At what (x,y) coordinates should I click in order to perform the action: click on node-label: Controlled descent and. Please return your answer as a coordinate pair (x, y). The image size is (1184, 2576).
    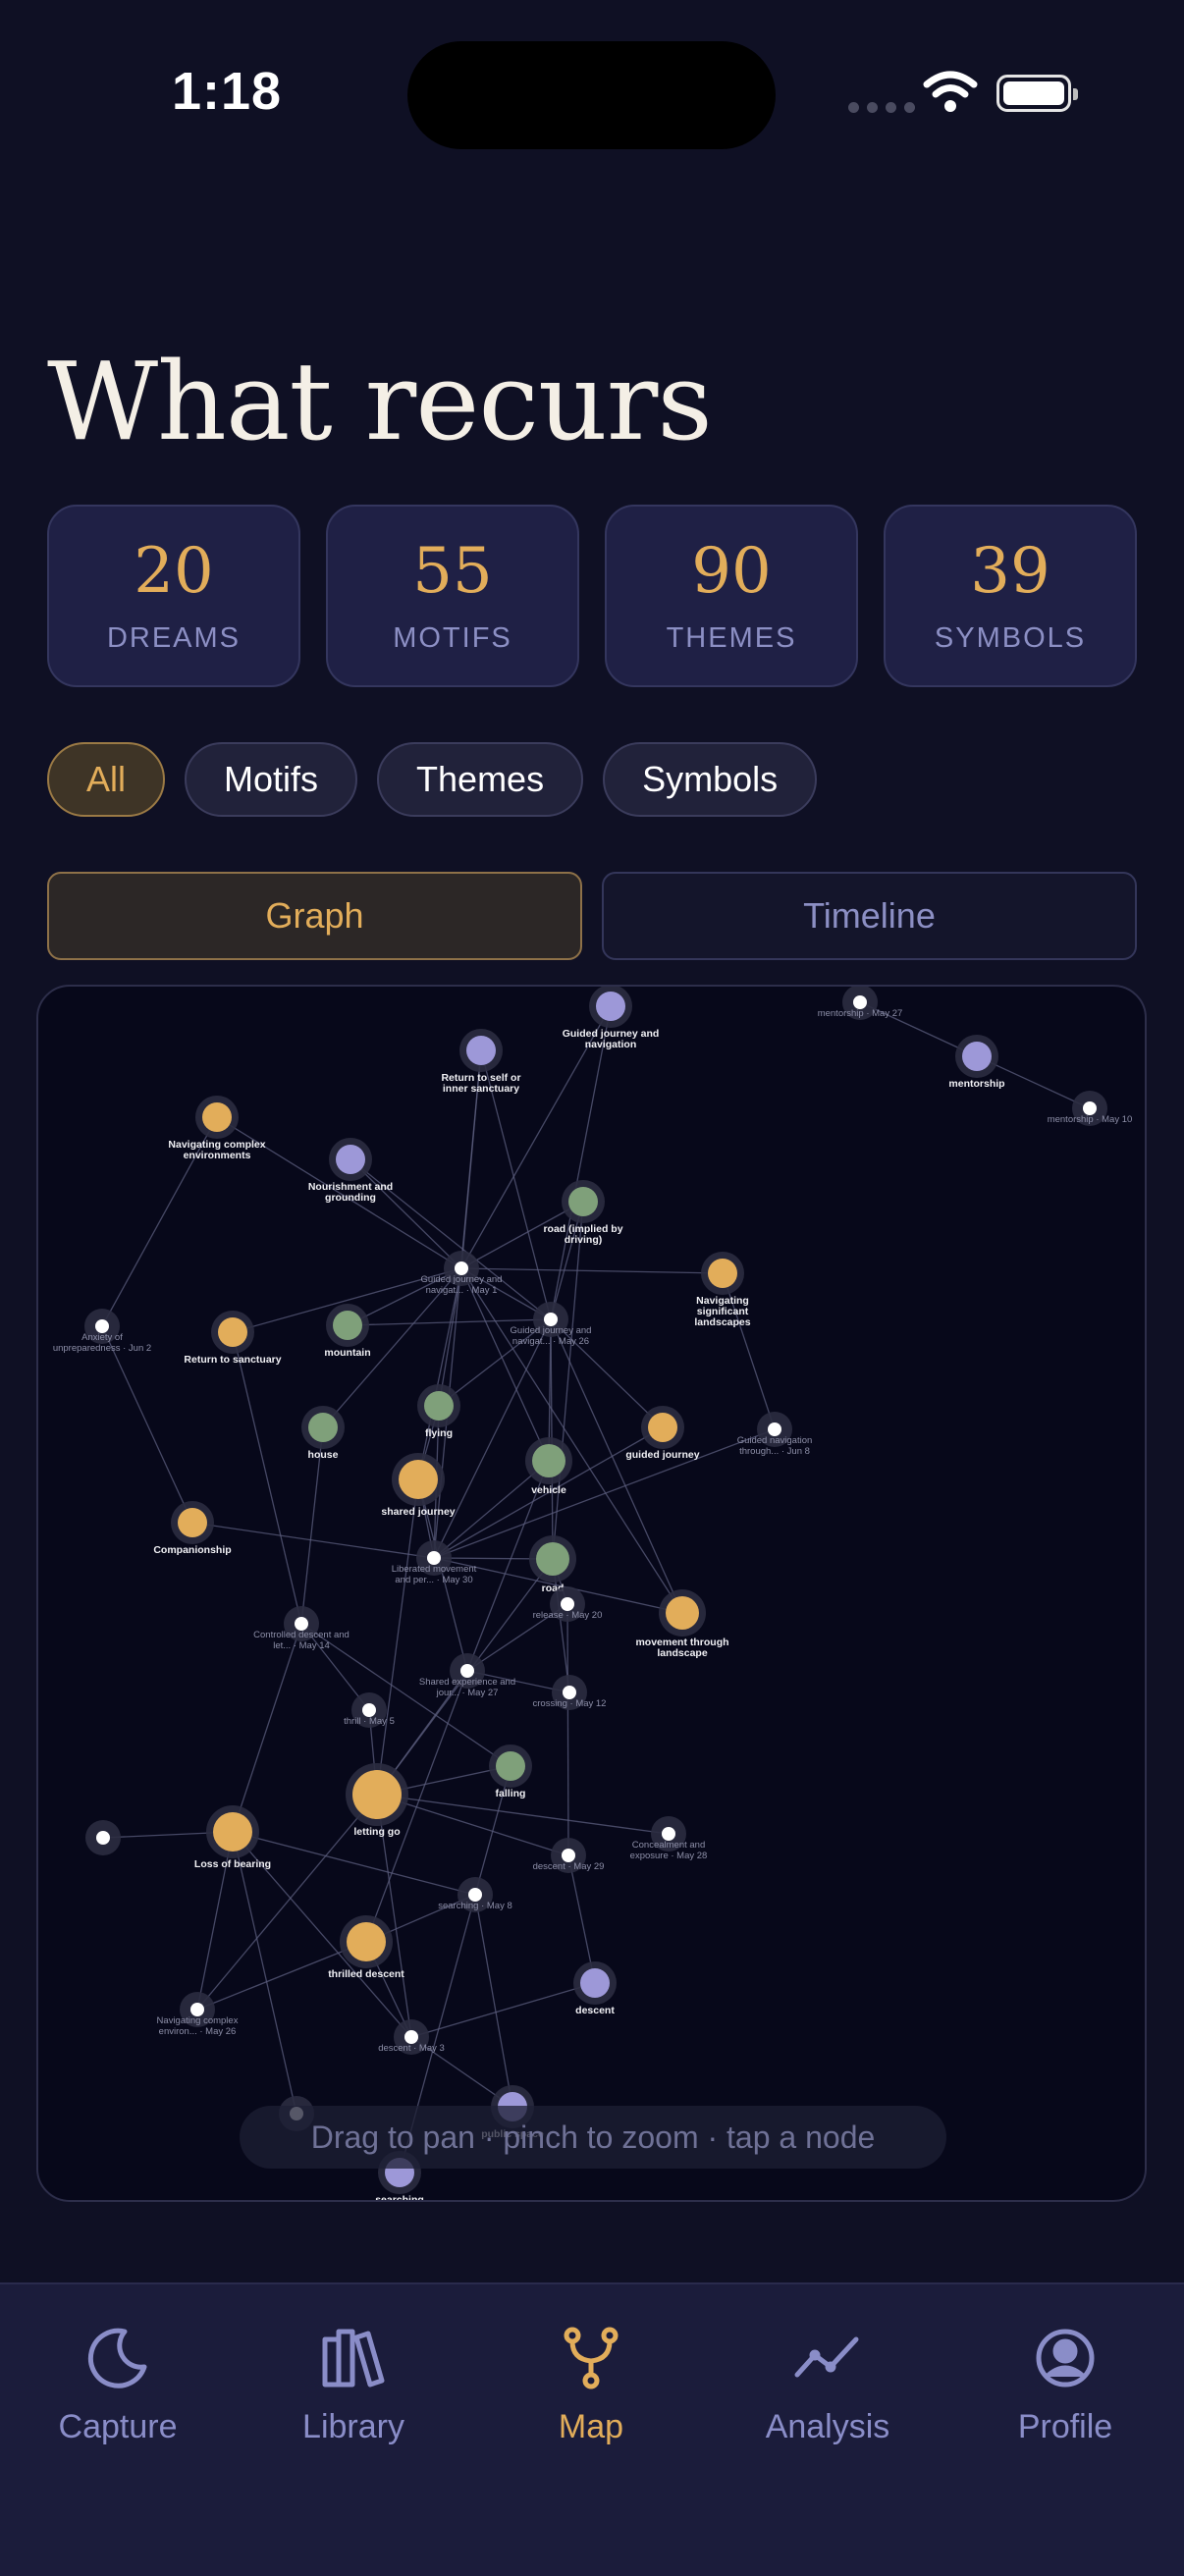
    Looking at the image, I should click on (301, 1635).